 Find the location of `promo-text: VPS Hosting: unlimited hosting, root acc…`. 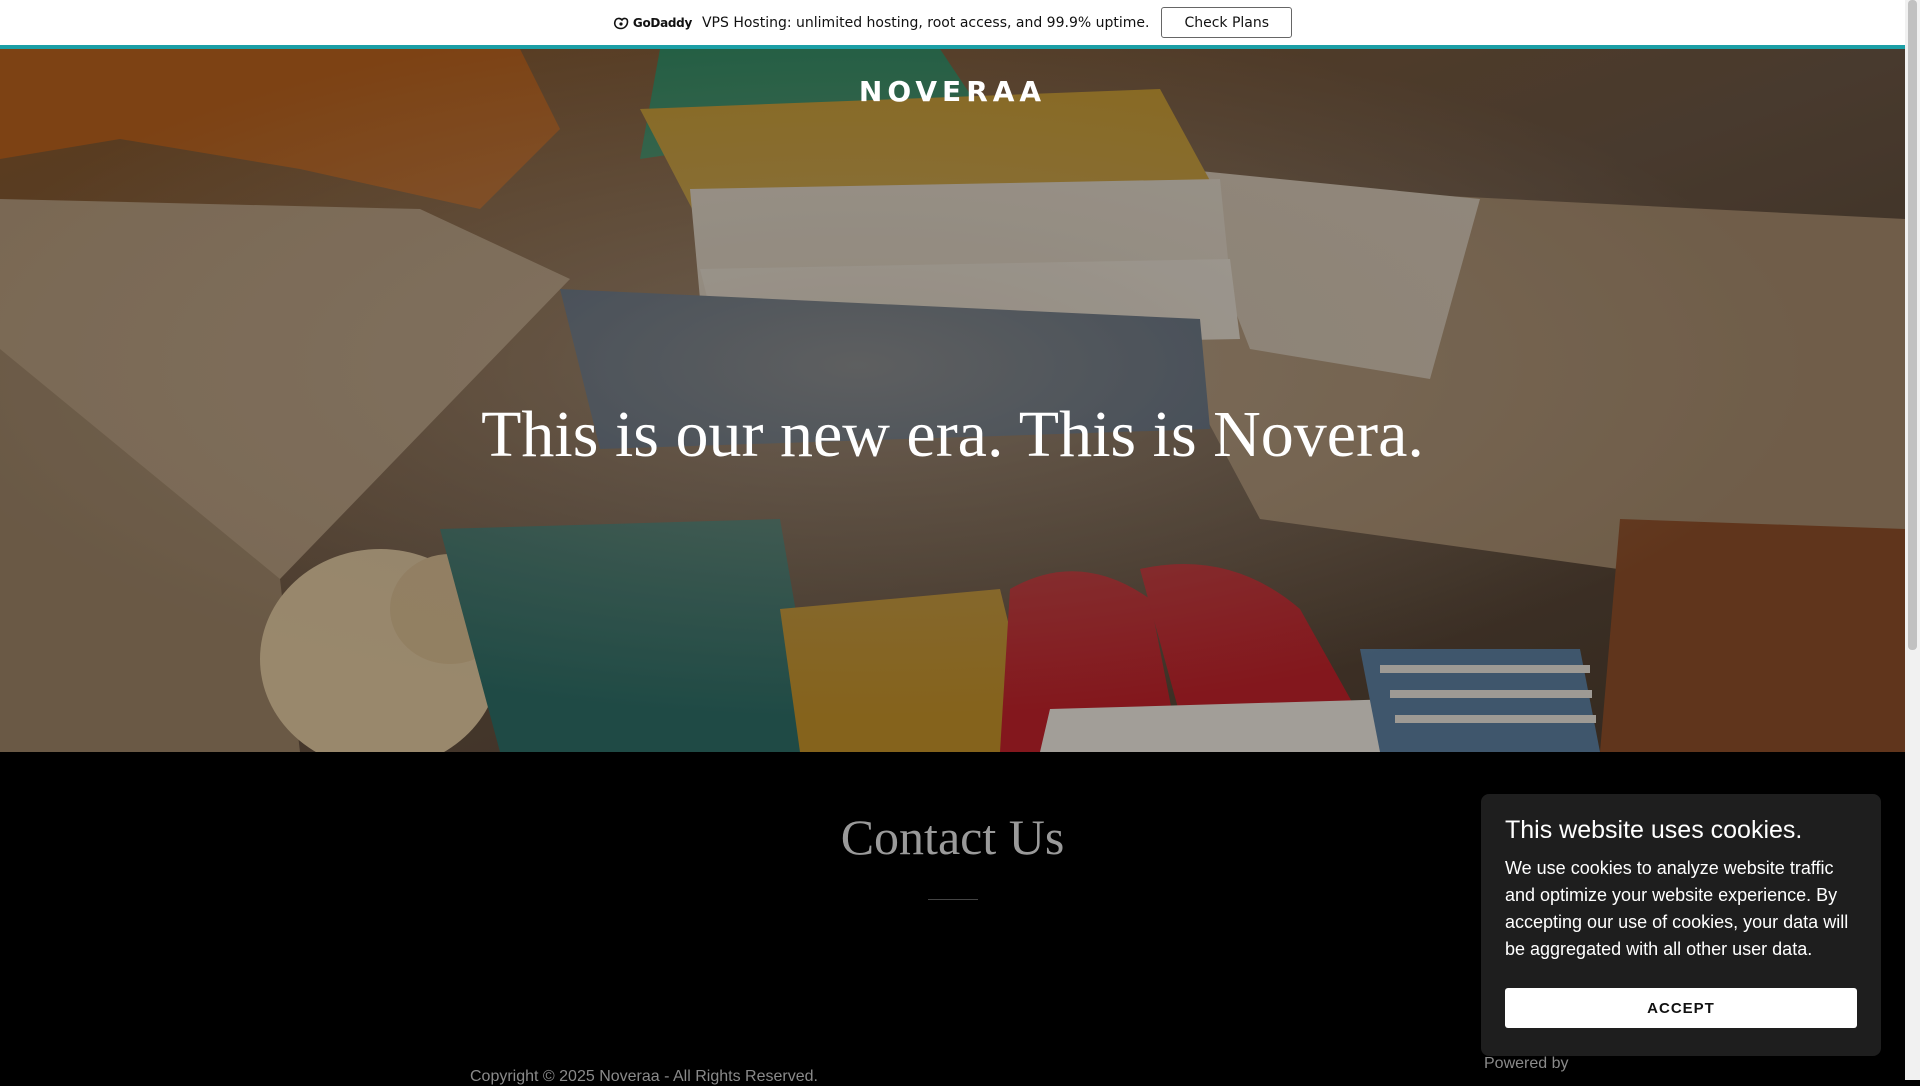

promo-text: VPS Hosting: unlimited hosting, root acc… is located at coordinates (925, 22).